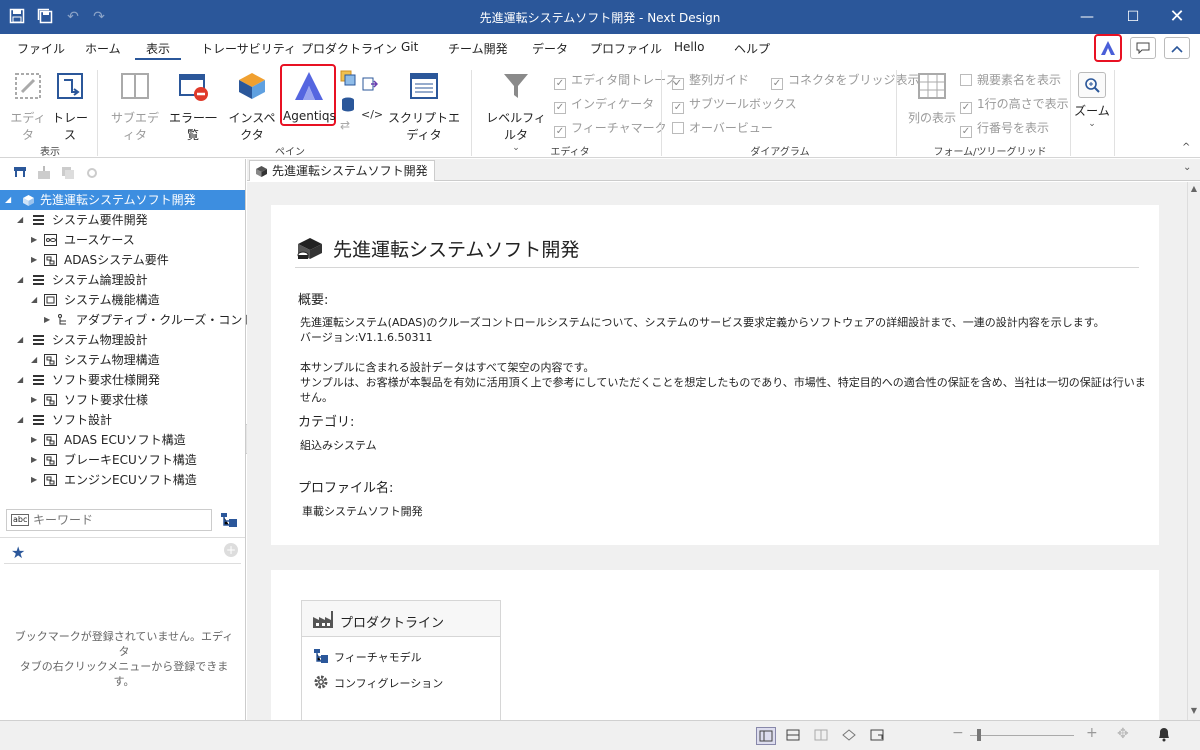  What do you see at coordinates (1123, 734) in the screenshot?
I see `move-icon: ✥` at bounding box center [1123, 734].